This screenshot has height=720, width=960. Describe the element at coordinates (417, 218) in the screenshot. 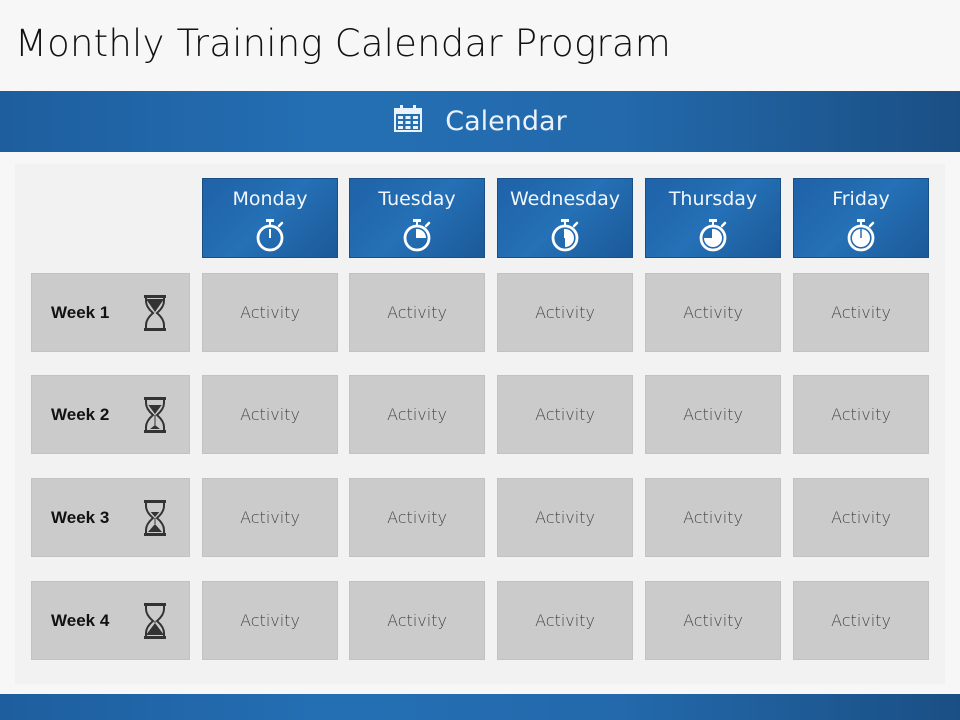

I see `day-header-tuesday: Tuesday` at that location.